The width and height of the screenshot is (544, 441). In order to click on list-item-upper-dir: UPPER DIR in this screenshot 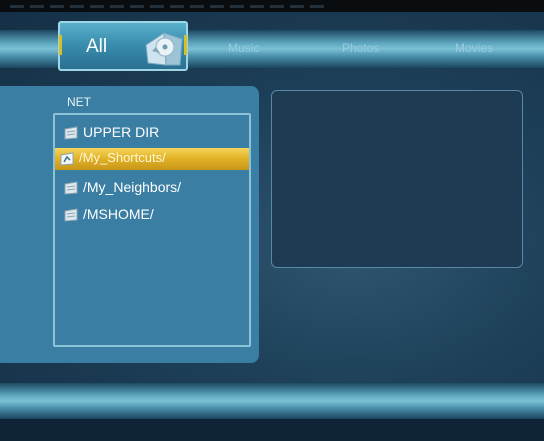, I will do `click(153, 133)`.